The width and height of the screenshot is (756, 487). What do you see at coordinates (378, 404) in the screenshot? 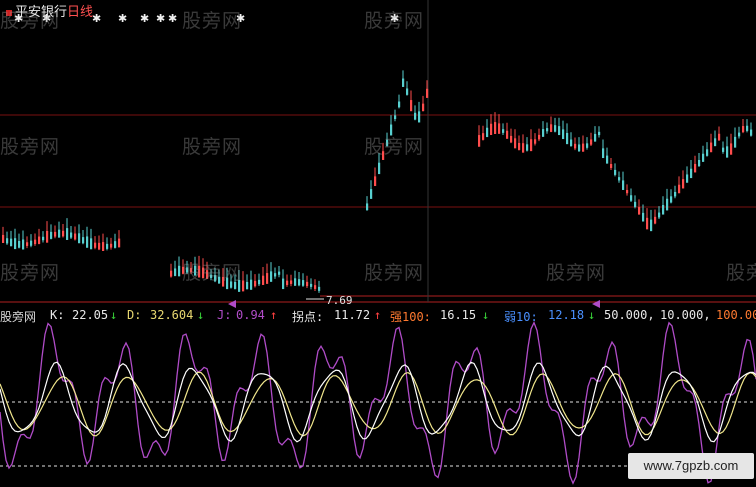
I see `d-indicator-line` at bounding box center [378, 404].